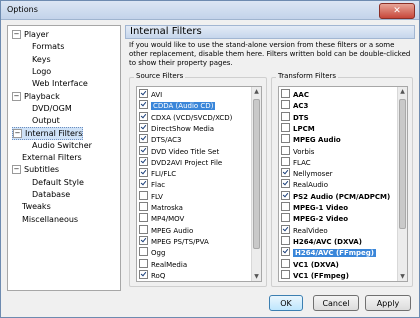 The image size is (420, 318). What do you see at coordinates (303, 184) in the screenshot?
I see `transform-filter-item: RealAudio` at bounding box center [303, 184].